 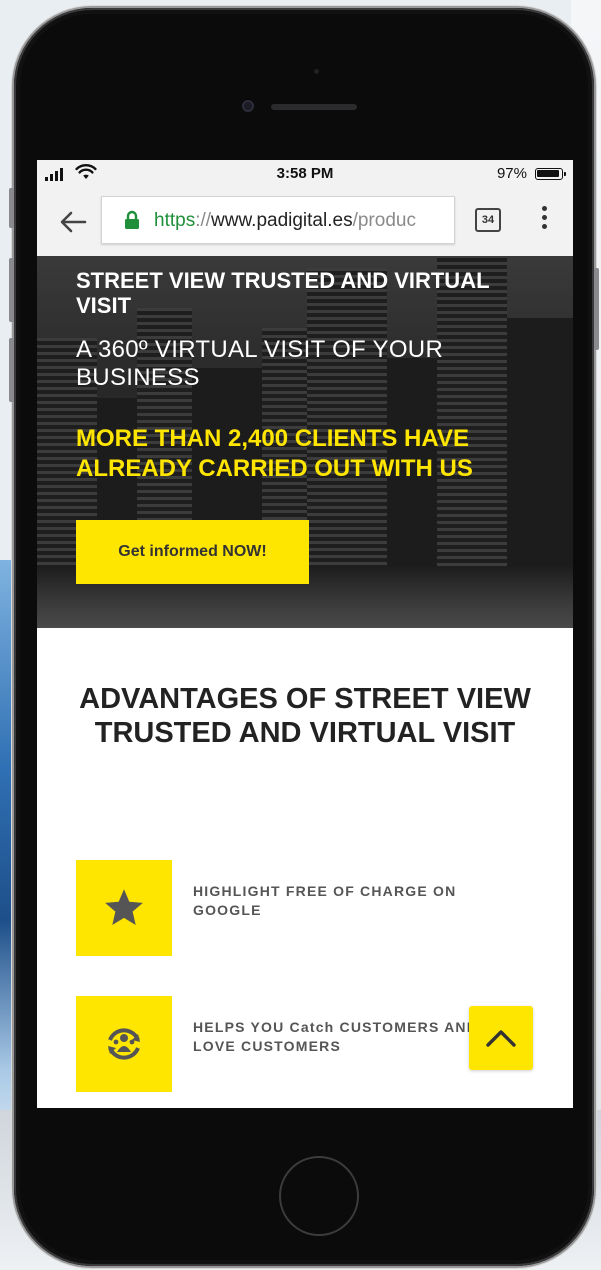 I want to click on status-bar: 3:58 PM 97%, so click(x=305, y=174).